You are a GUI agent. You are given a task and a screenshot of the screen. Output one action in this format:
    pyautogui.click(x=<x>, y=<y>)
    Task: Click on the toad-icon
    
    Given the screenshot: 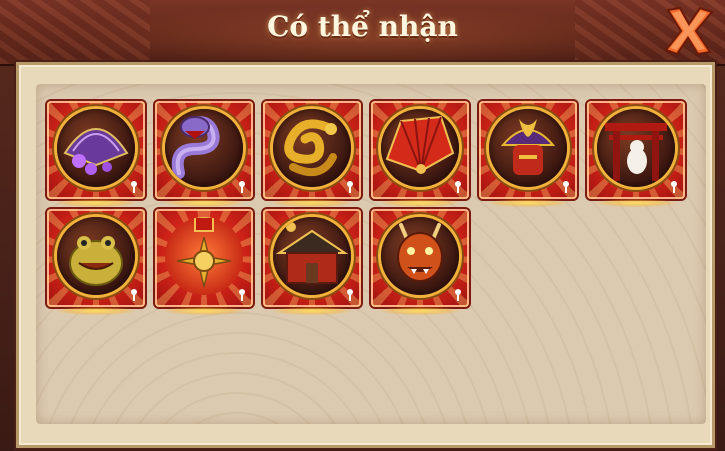 What is the action you would take?
    pyautogui.click(x=96, y=261)
    